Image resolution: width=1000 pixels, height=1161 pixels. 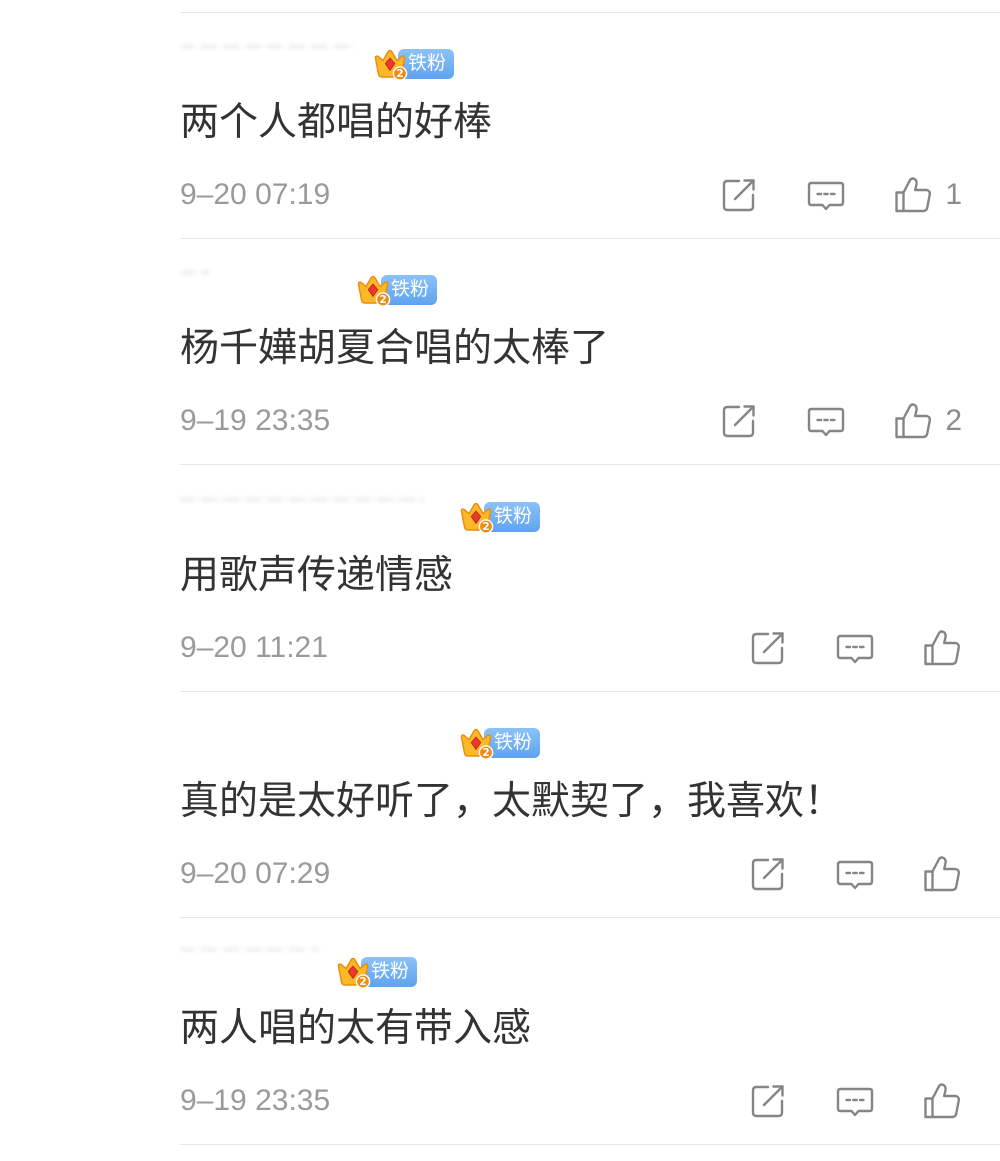 I want to click on comment-actions: 1, so click(x=840, y=195).